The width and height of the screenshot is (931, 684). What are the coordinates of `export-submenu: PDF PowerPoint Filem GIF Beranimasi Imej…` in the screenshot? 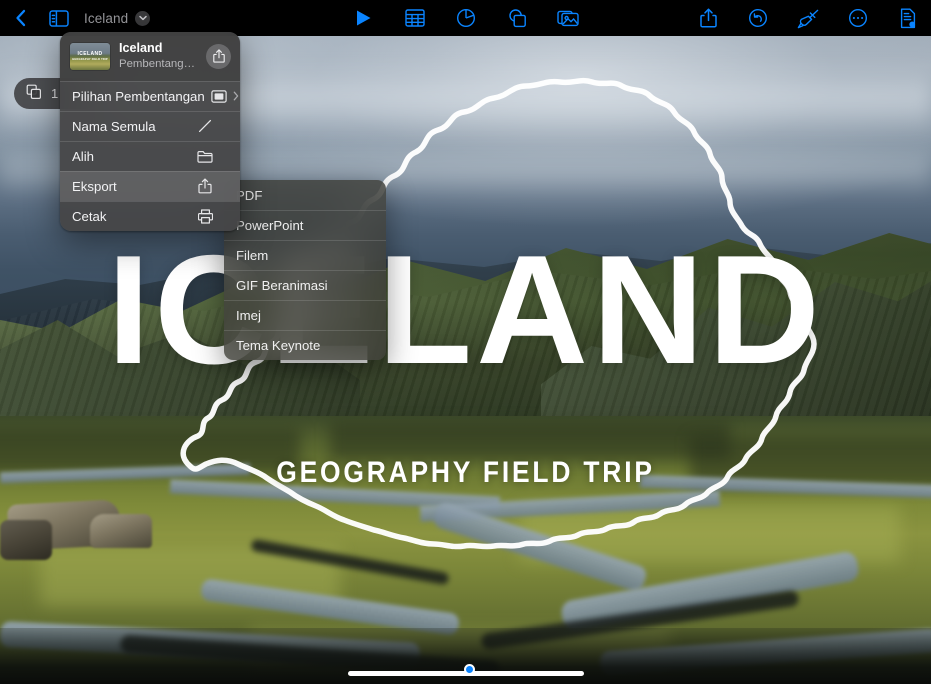 It's located at (305, 270).